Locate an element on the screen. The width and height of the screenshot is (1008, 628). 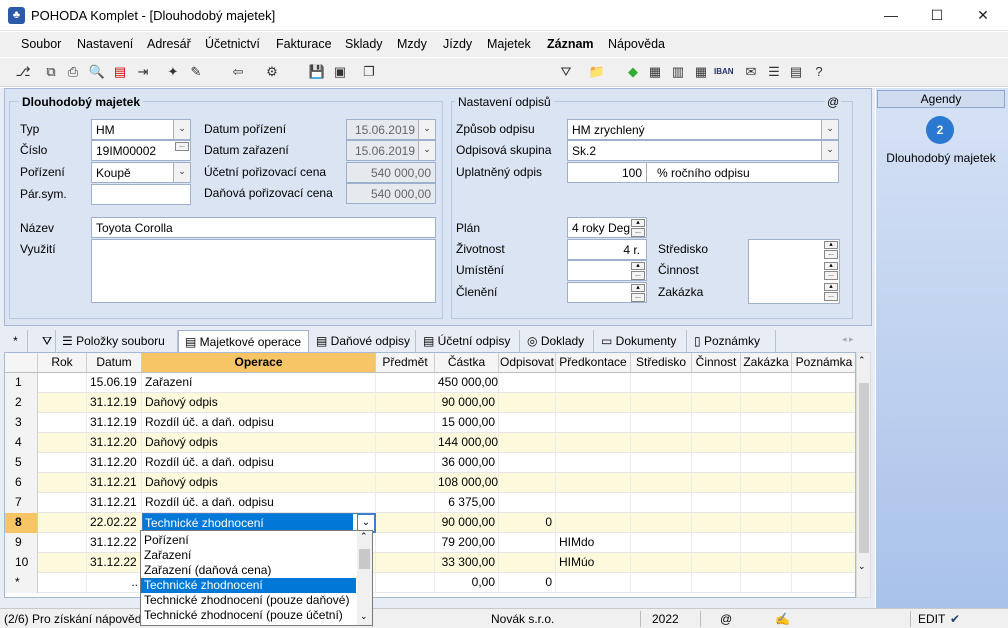
col-cinnost: Činnost is located at coordinates (716, 363).